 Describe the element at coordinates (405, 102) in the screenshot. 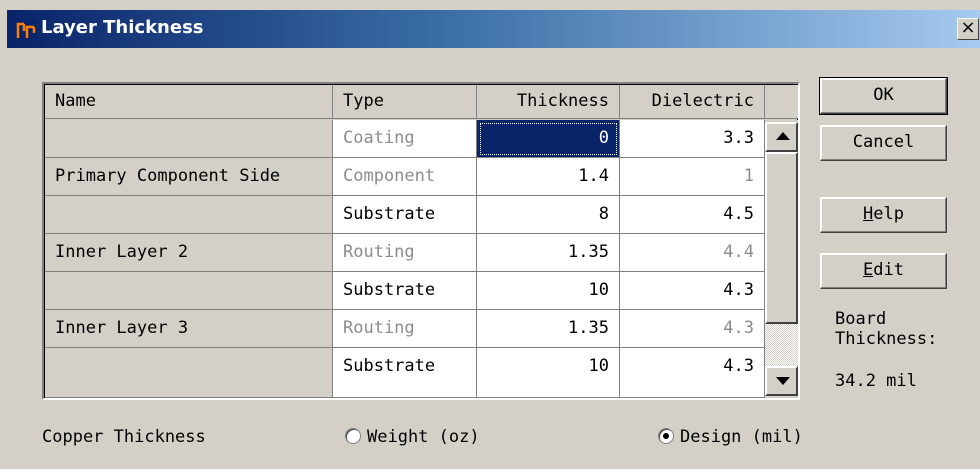

I see `column-header-type: Type` at that location.